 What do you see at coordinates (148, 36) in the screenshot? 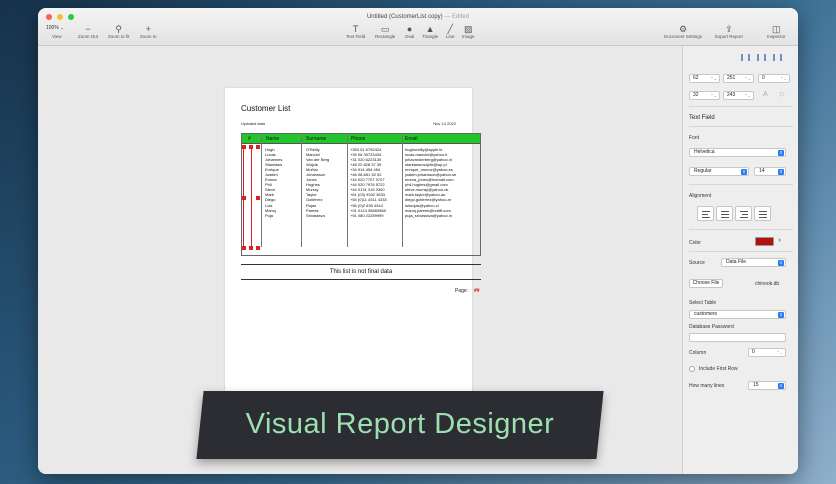
I see `zoom-in-label: Zoom In` at bounding box center [148, 36].